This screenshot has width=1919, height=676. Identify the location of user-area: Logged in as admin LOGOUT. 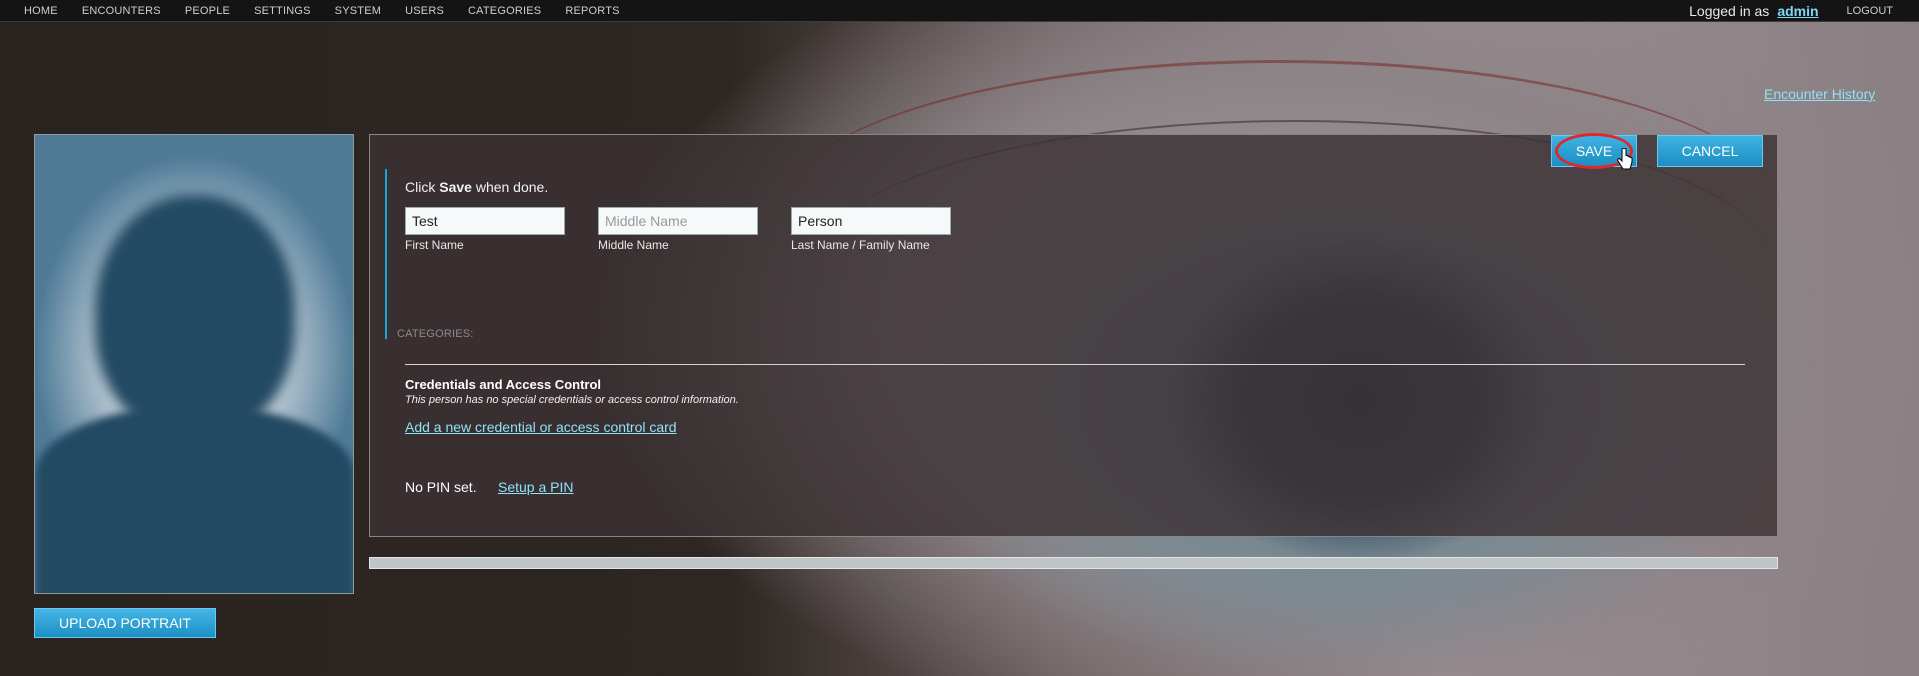
(1804, 11).